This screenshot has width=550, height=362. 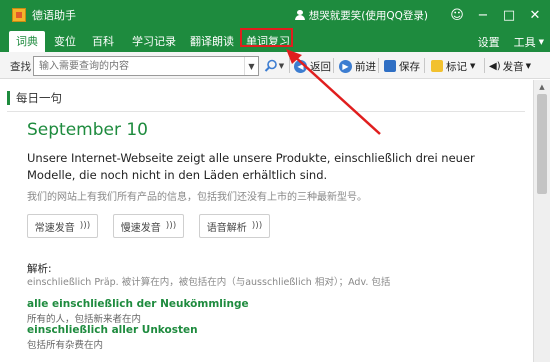 I want to click on voice-analysis-label: 语音解析, so click(x=226, y=228).